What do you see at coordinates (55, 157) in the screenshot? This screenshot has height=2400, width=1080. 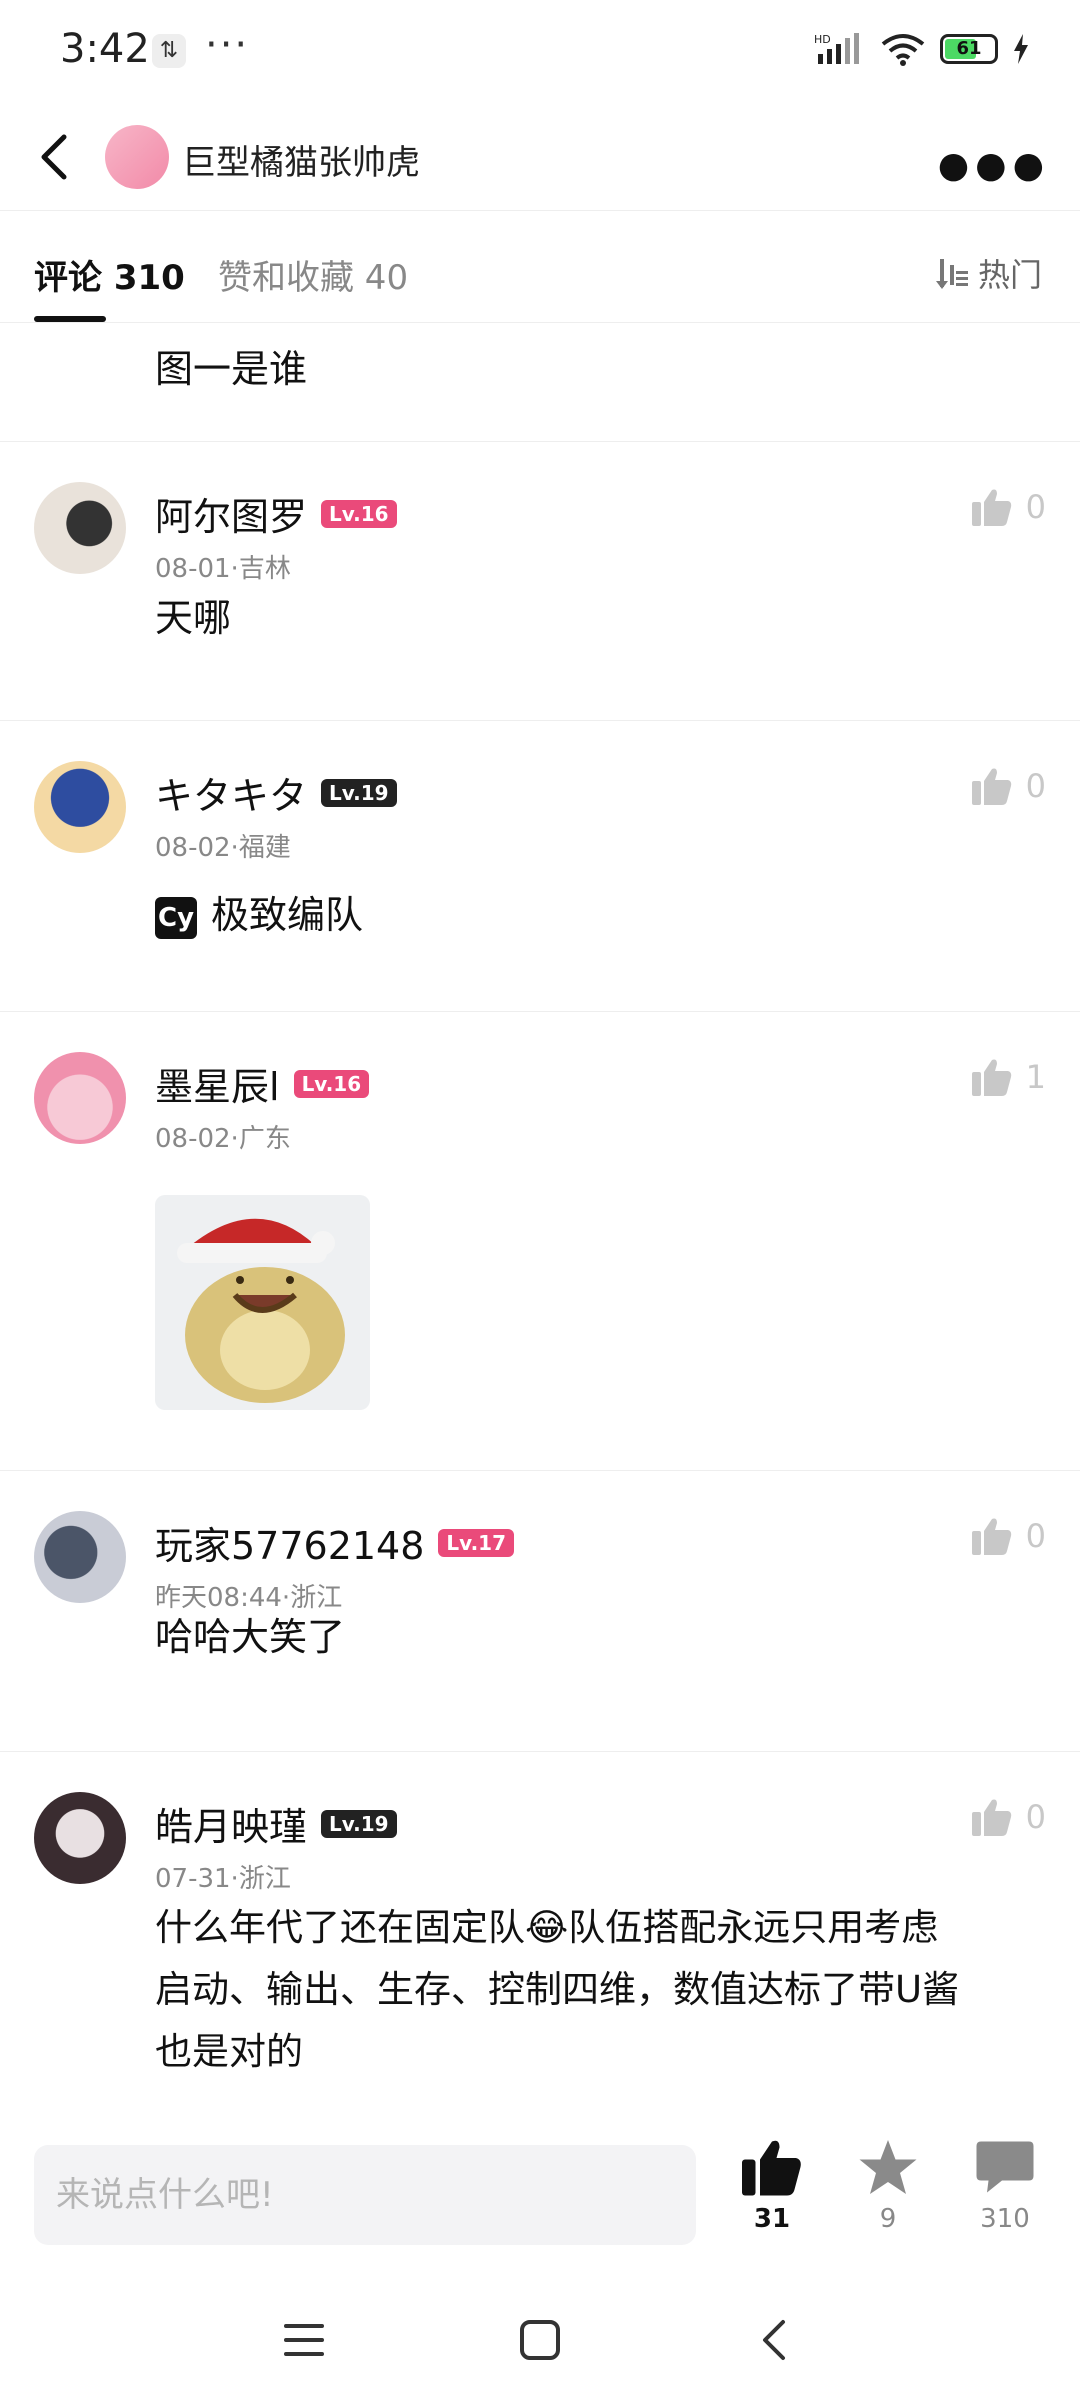 I see `back-button` at bounding box center [55, 157].